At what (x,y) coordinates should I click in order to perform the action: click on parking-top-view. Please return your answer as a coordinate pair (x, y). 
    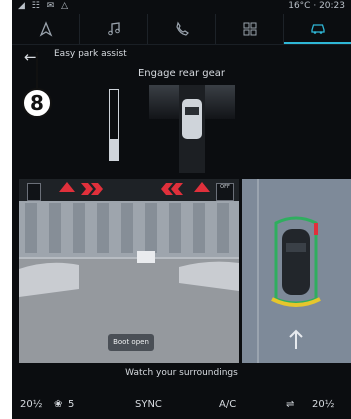
    Looking at the image, I should click on (192, 129).